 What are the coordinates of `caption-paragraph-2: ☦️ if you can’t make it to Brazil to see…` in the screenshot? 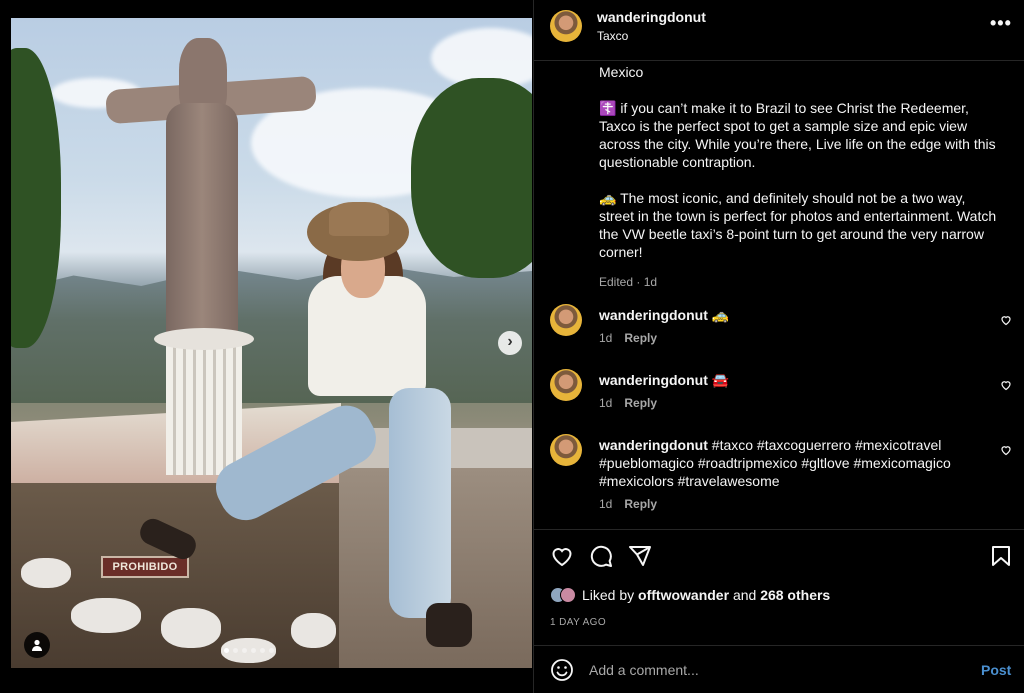 It's located at (797, 135).